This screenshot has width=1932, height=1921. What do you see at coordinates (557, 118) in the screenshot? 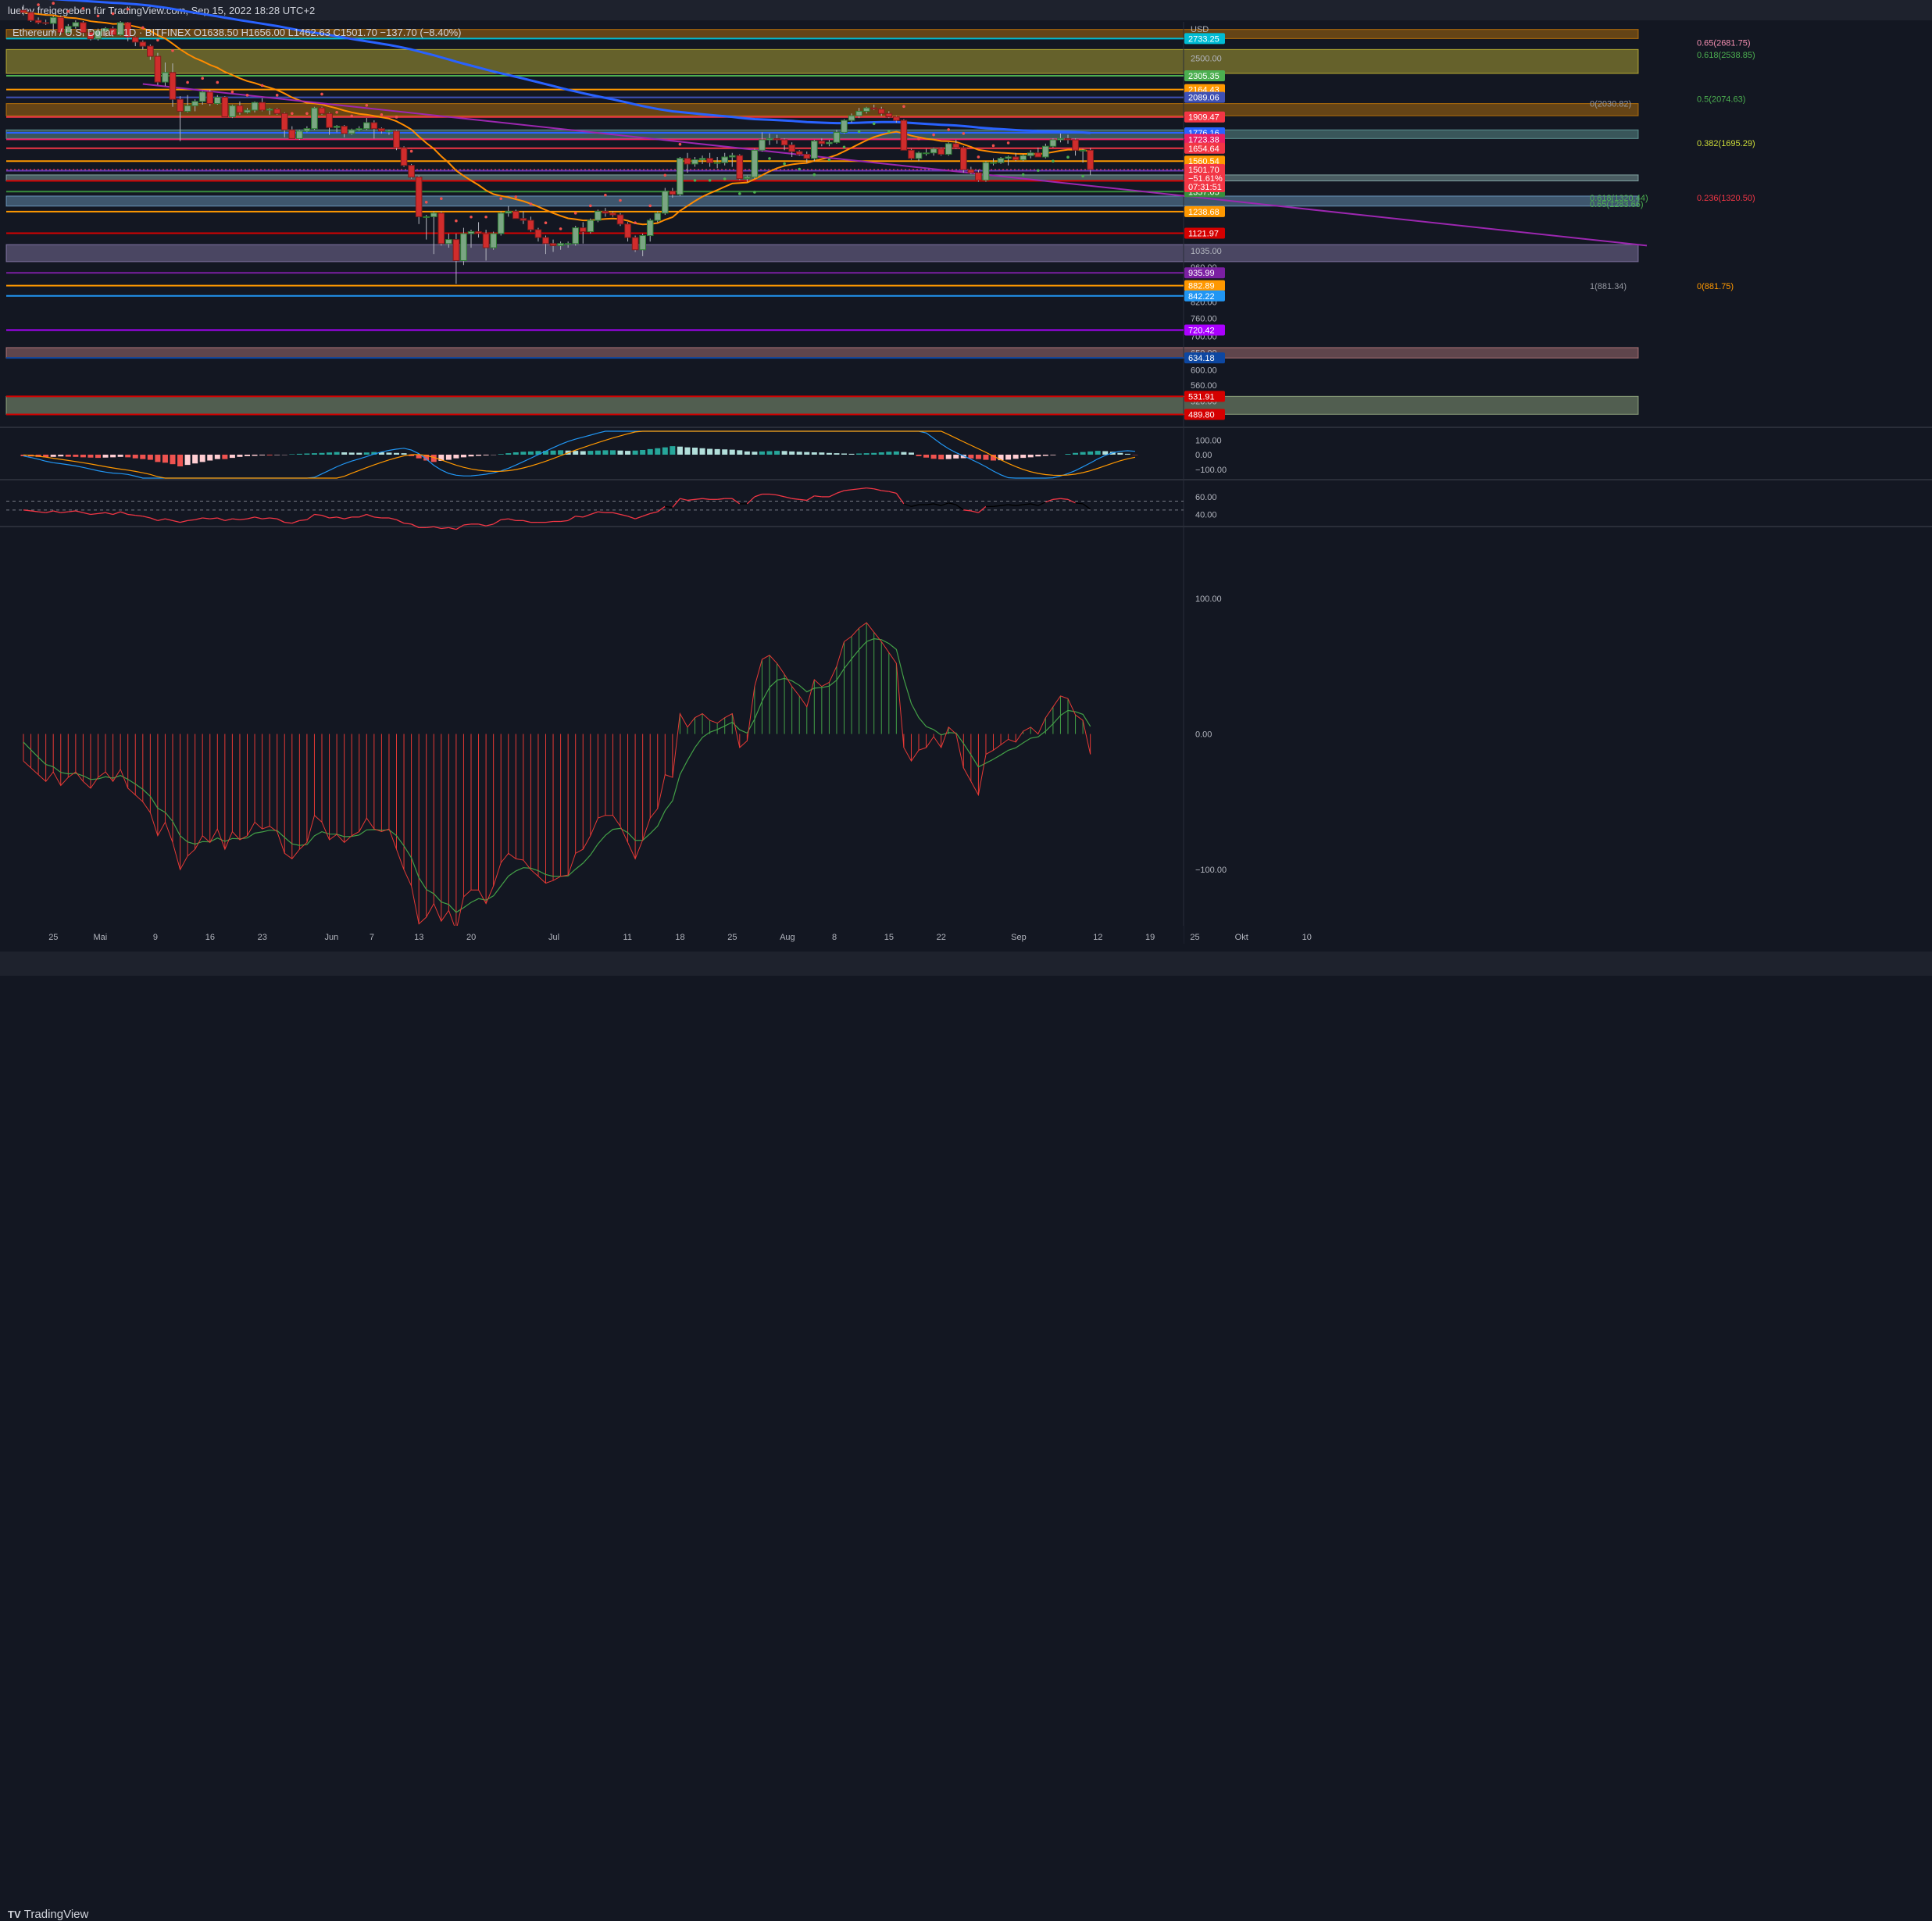
I see `ema-short-line` at bounding box center [557, 118].